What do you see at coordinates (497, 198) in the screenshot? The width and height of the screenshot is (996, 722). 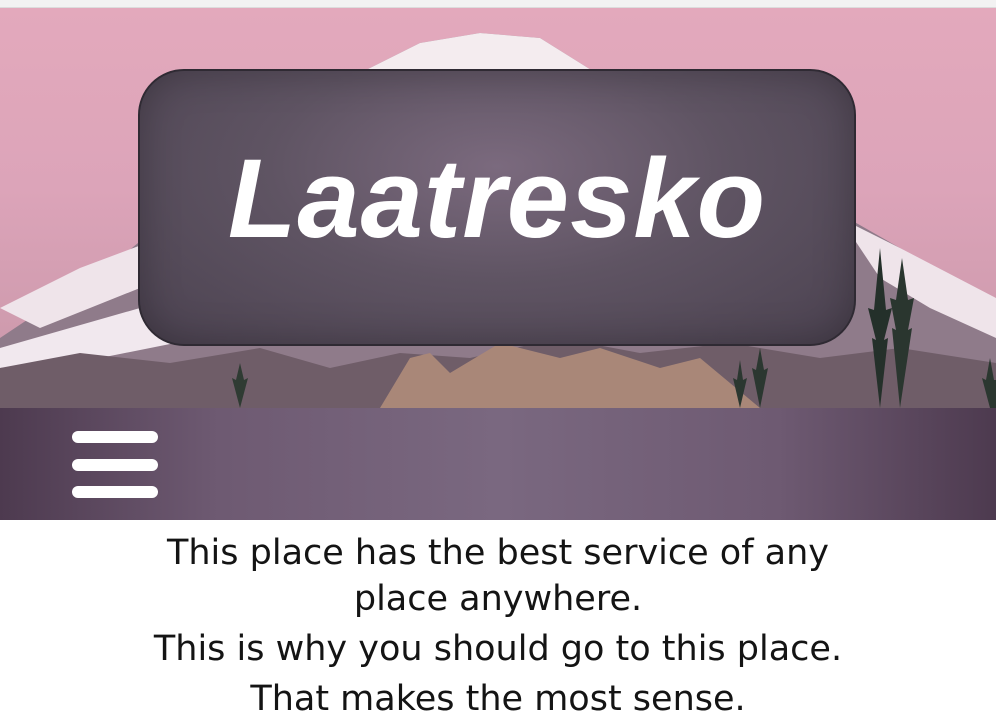 I see `site-title: Laatresko` at bounding box center [497, 198].